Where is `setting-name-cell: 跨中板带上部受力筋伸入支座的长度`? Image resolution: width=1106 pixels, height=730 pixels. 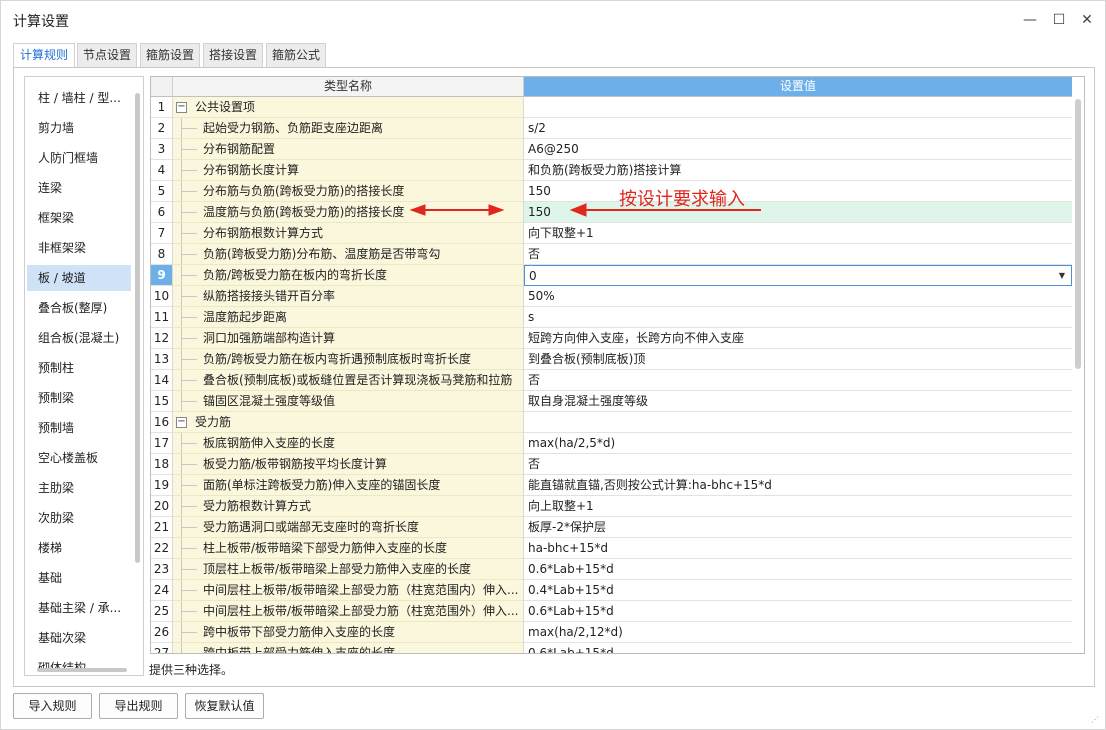 setting-name-cell: 跨中板带上部受力筋伸入支座的长度 is located at coordinates (348, 648).